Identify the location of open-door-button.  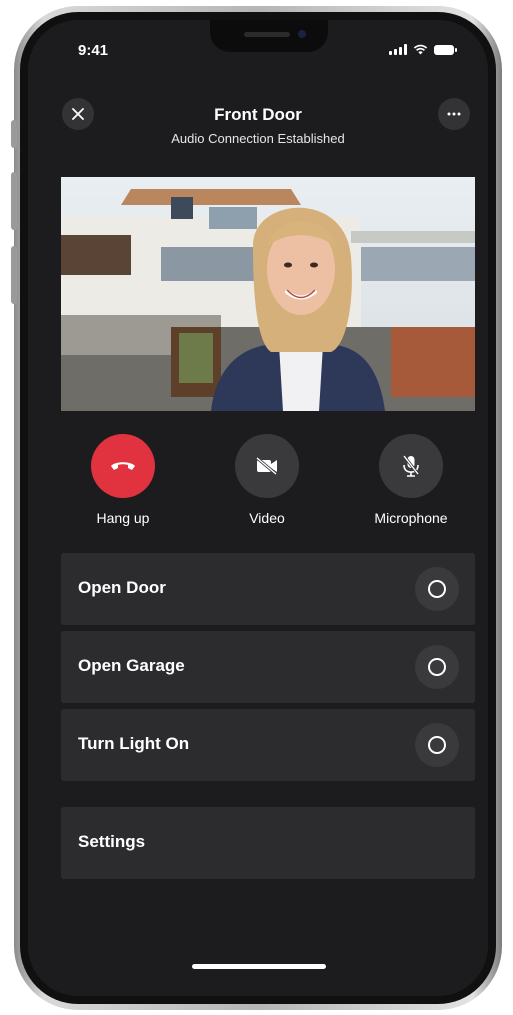
(437, 589).